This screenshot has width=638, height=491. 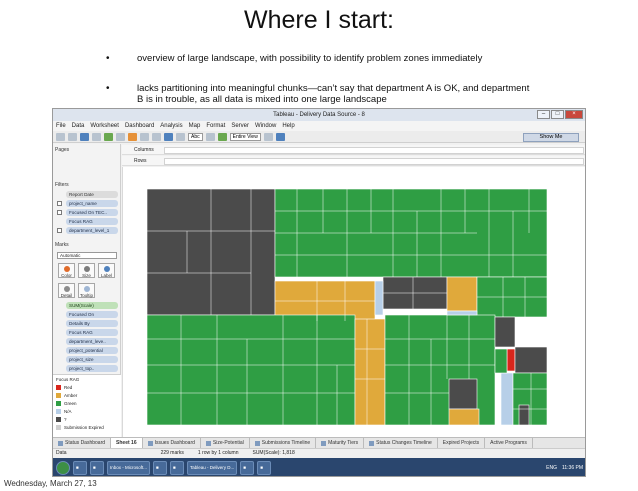 What do you see at coordinates (374, 150) in the screenshot?
I see `columns-drop-field` at bounding box center [374, 150].